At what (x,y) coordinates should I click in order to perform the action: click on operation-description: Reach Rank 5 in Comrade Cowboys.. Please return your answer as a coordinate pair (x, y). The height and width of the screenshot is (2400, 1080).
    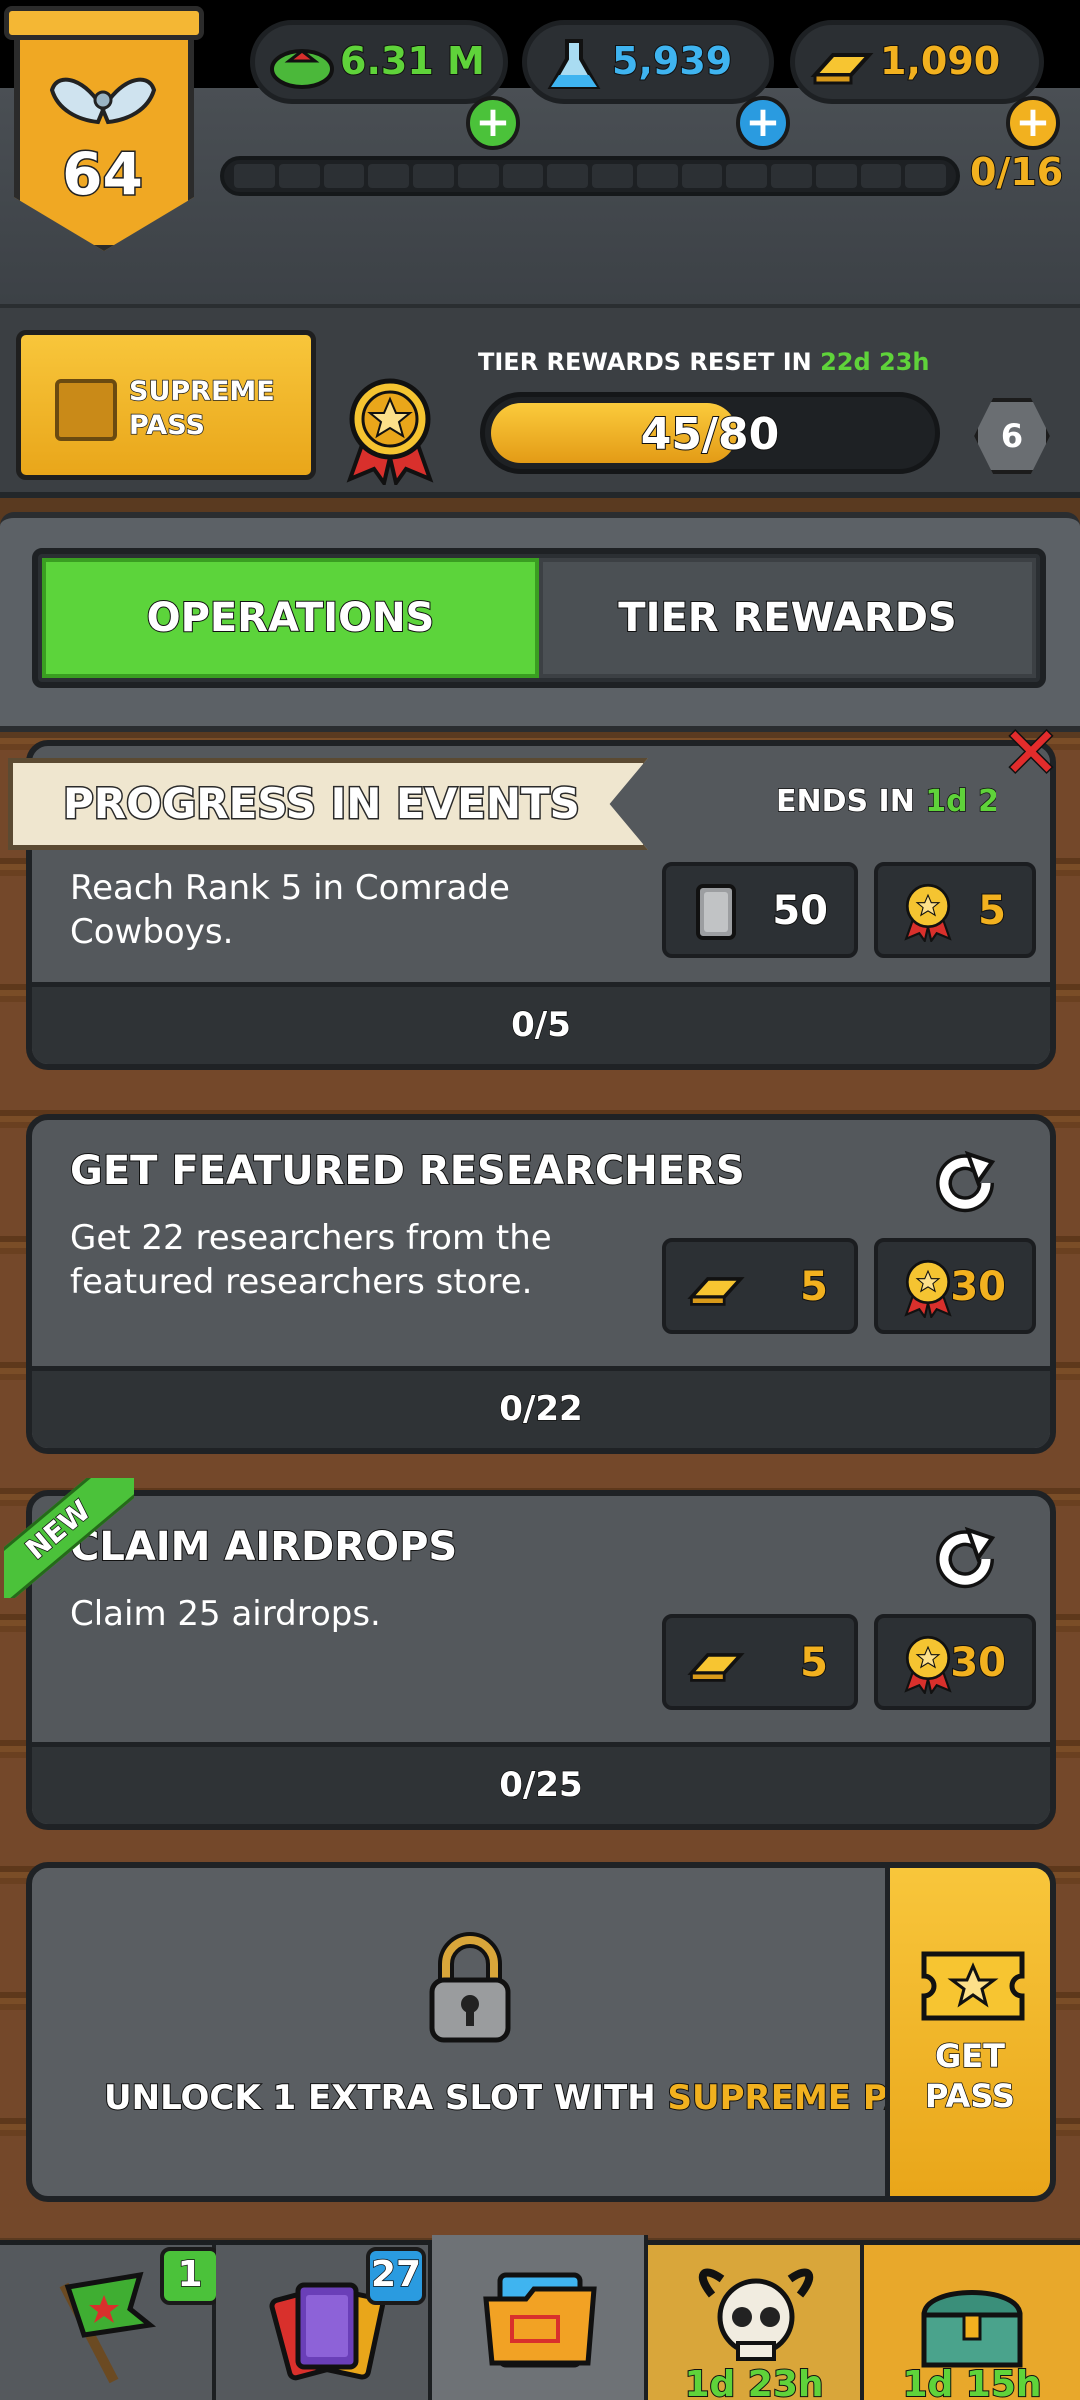
    Looking at the image, I should click on (290, 910).